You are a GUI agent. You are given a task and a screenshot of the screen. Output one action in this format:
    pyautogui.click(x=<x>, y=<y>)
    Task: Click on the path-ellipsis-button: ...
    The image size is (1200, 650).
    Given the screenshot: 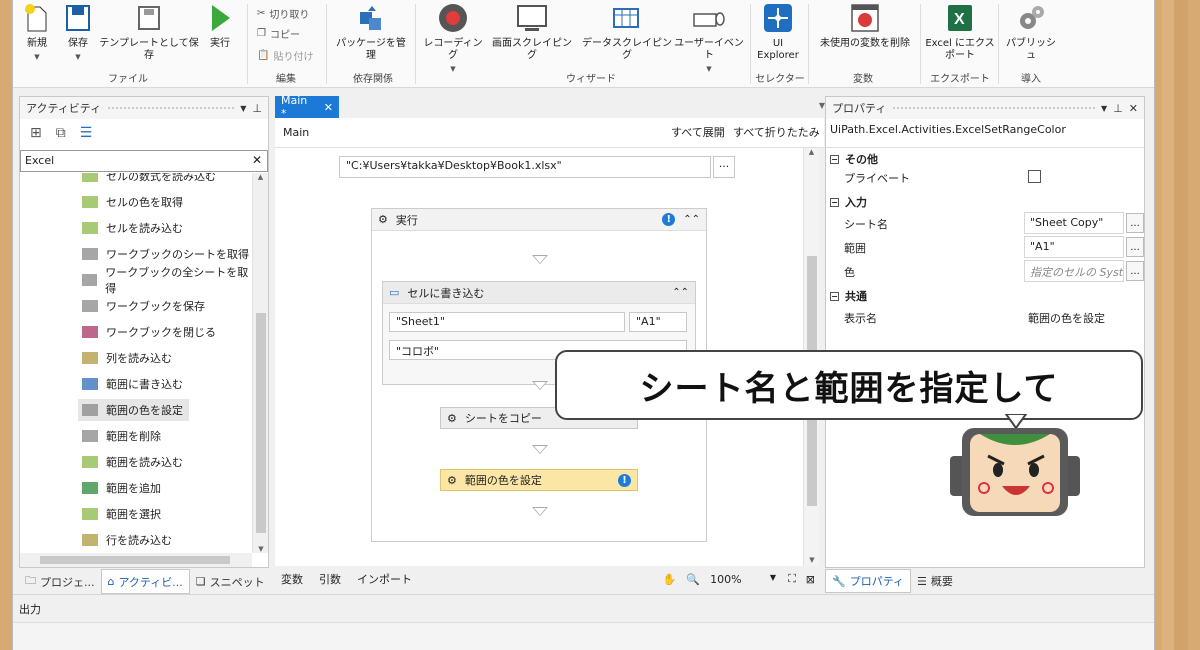 What is the action you would take?
    pyautogui.click(x=724, y=167)
    